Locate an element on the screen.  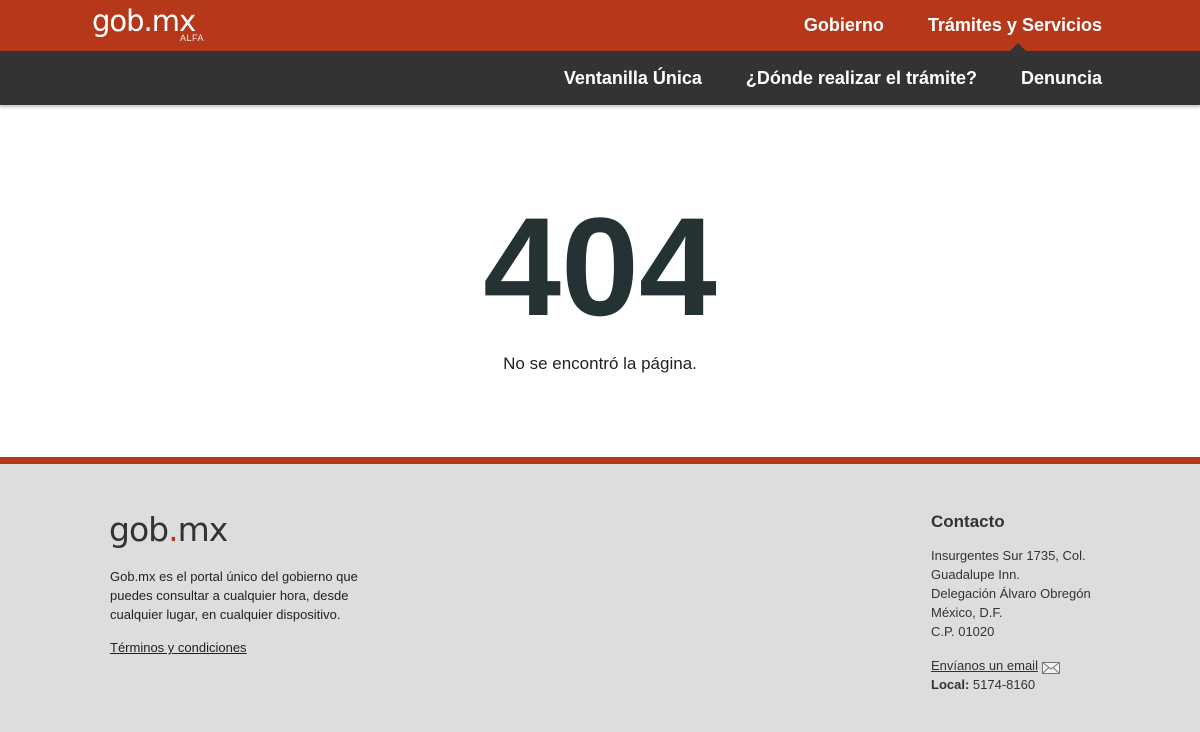
address-line: Delegación Álvaro Obregón is located at coordinates (1011, 593).